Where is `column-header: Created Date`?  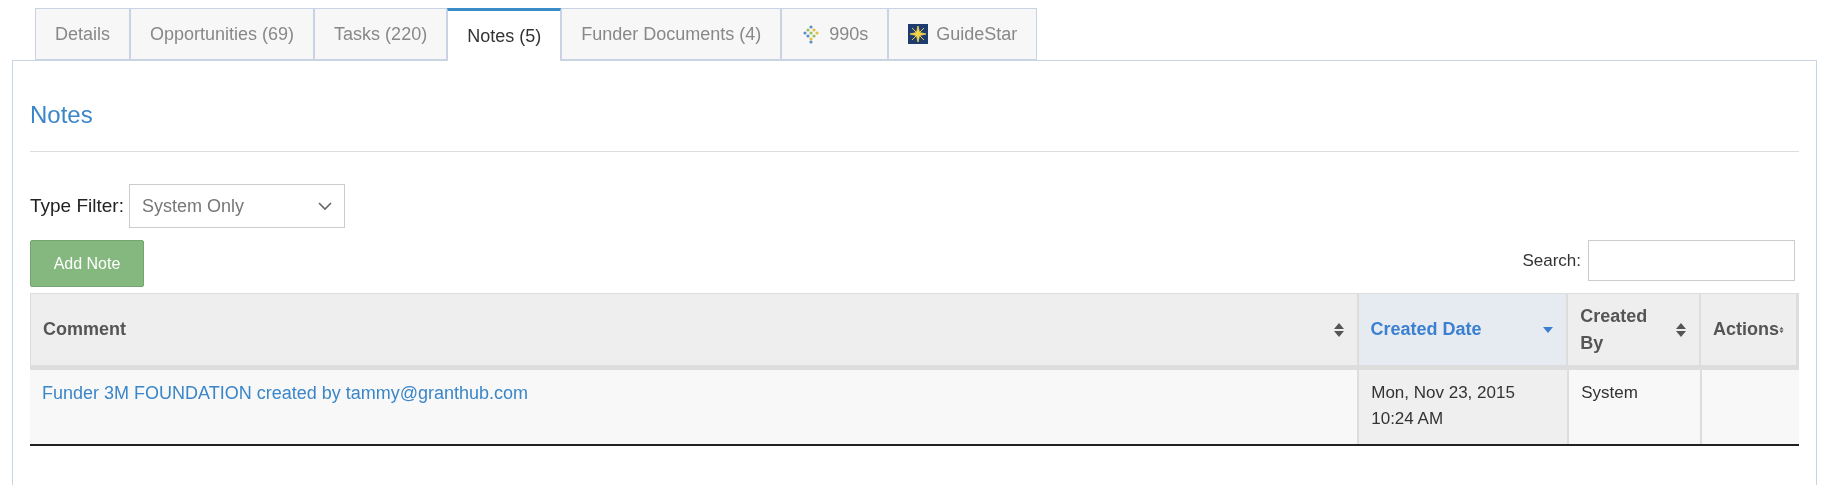
column-header: Created Date is located at coordinates (1463, 329).